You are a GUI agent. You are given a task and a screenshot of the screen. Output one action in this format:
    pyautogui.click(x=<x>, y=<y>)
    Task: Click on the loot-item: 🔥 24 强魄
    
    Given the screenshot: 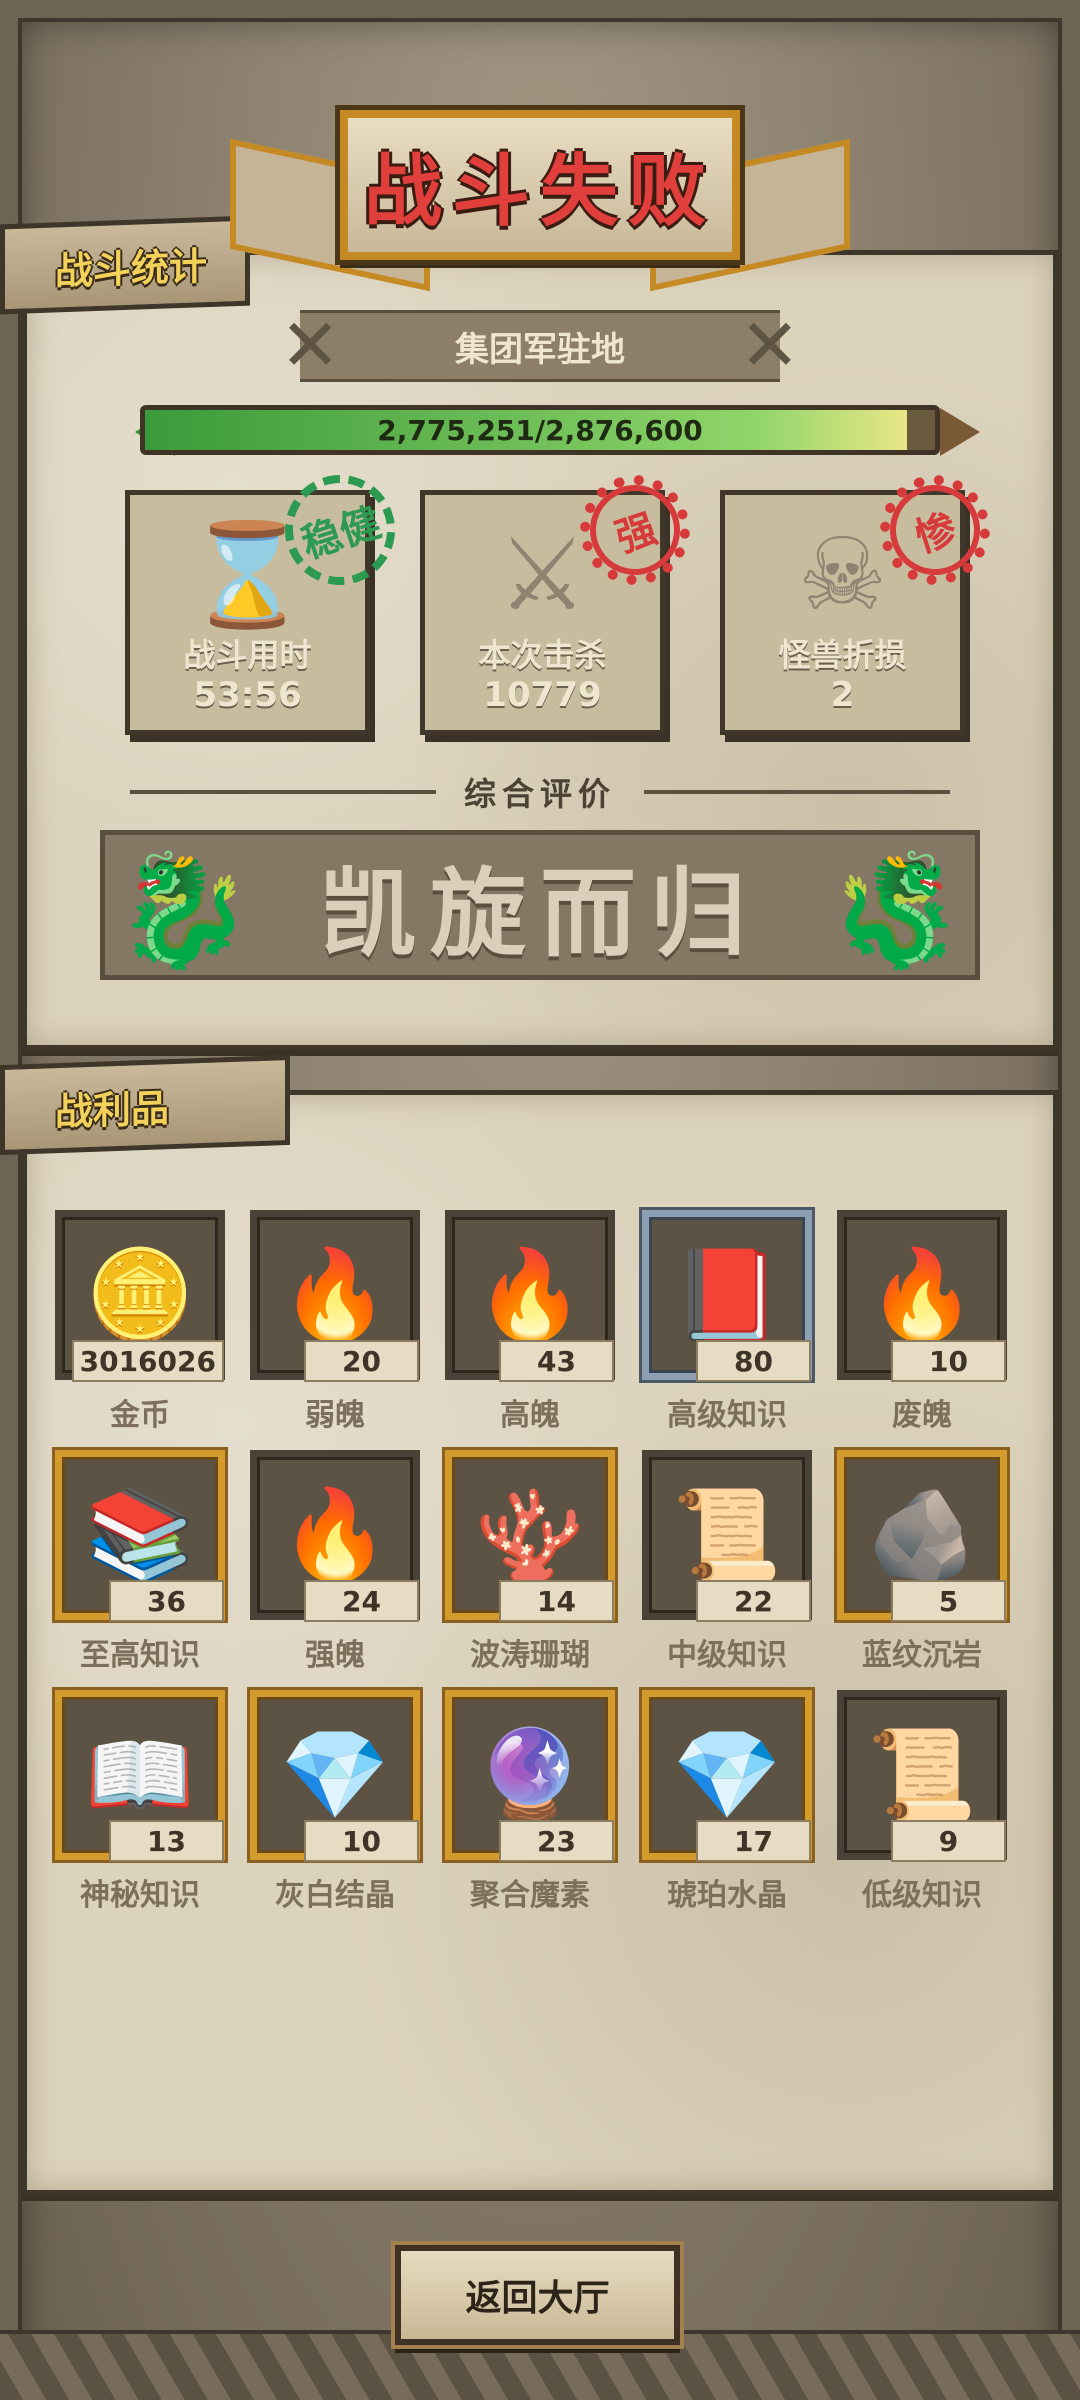 What is the action you would take?
    pyautogui.click(x=335, y=1565)
    